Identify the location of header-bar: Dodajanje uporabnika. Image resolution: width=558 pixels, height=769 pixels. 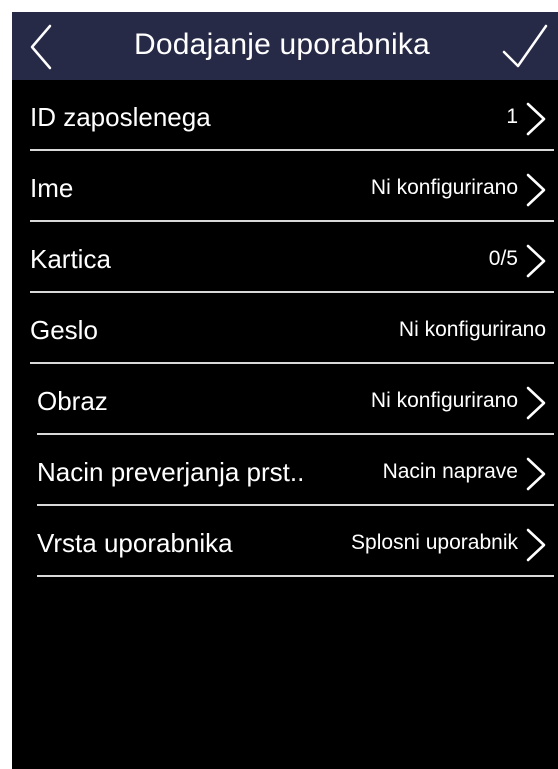
(285, 46).